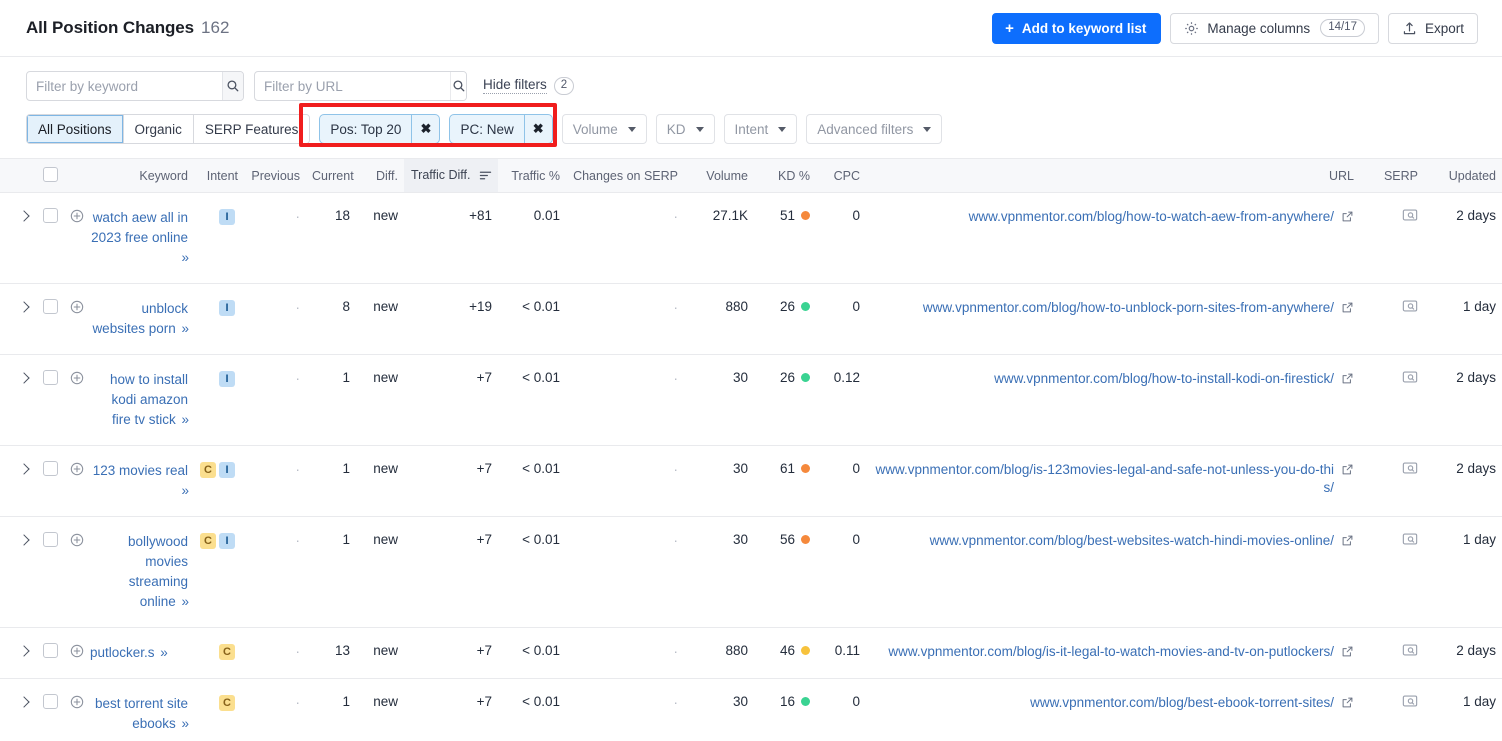 Image resolution: width=1502 pixels, height=741 pixels. I want to click on segment-serp-features: SERP Features, so click(251, 129).